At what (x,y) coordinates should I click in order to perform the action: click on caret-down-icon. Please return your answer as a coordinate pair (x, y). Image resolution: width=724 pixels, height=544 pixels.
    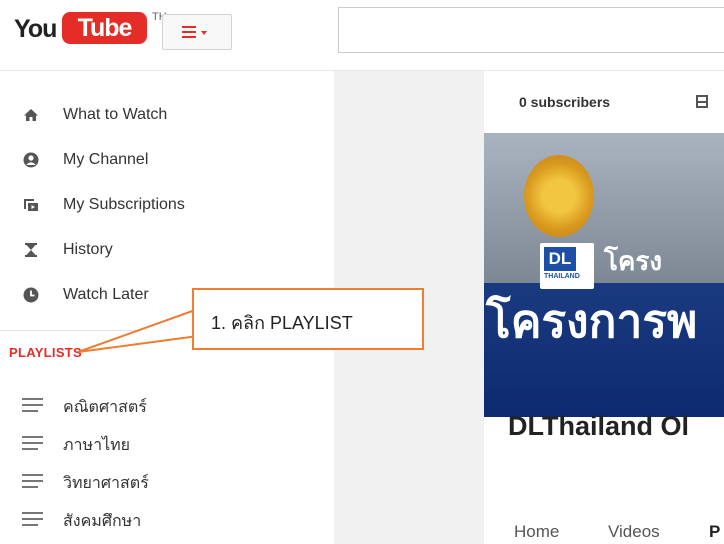
    Looking at the image, I should click on (204, 33).